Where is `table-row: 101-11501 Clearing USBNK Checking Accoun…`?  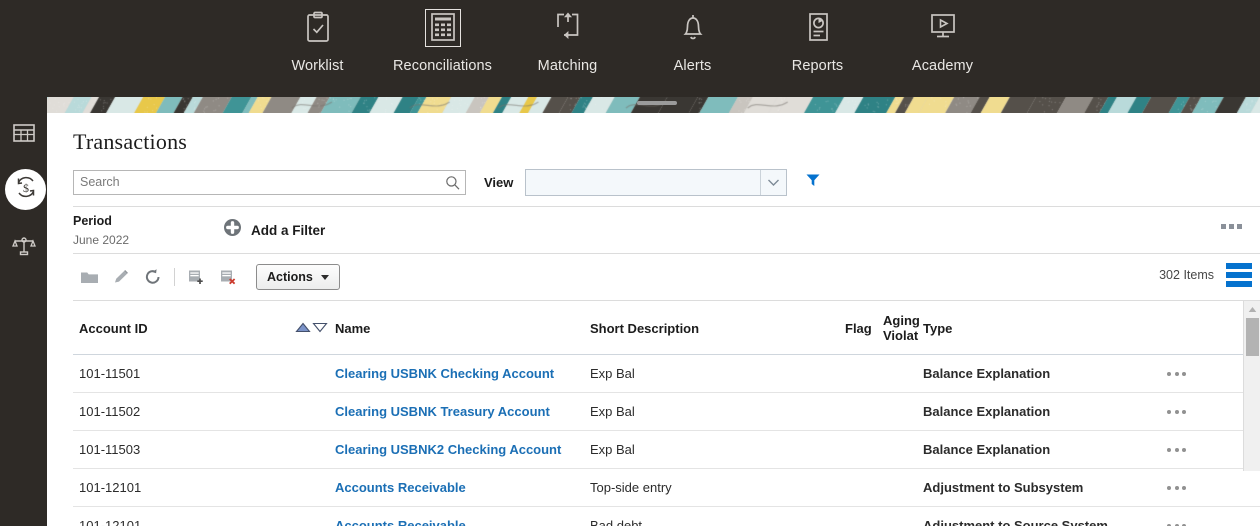
table-row: 101-11501 Clearing USBNK Checking Accoun… is located at coordinates (666, 373).